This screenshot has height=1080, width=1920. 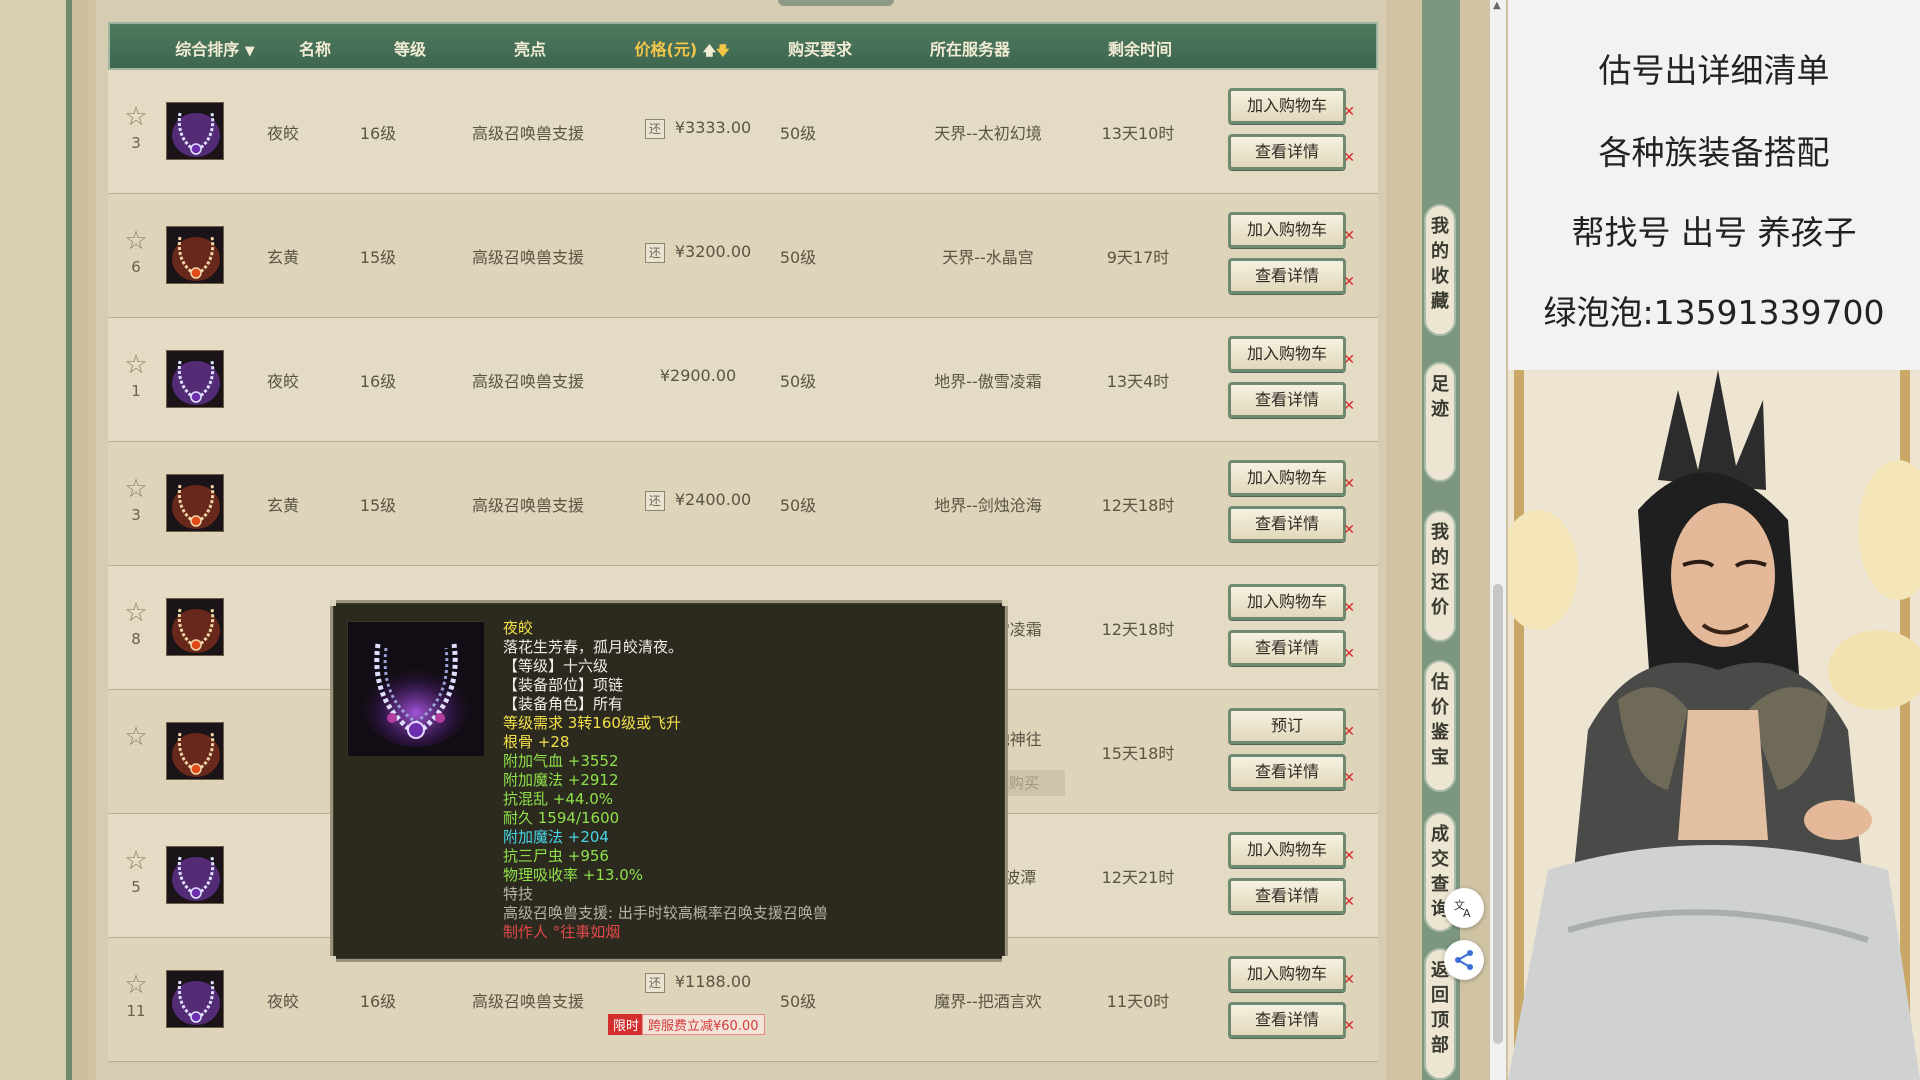 I want to click on favorite-count: 5, so click(x=136, y=887).